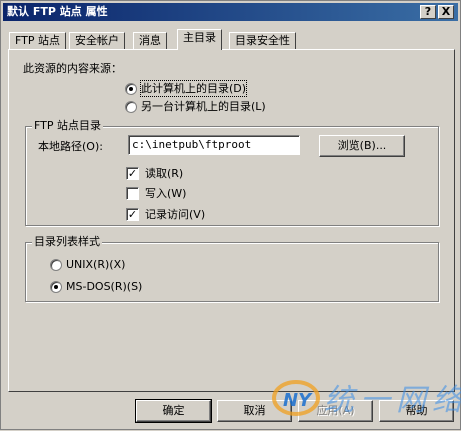 The image size is (461, 431). Describe the element at coordinates (97, 41) in the screenshot. I see `tab-security-accounts: 安全帐户` at that location.